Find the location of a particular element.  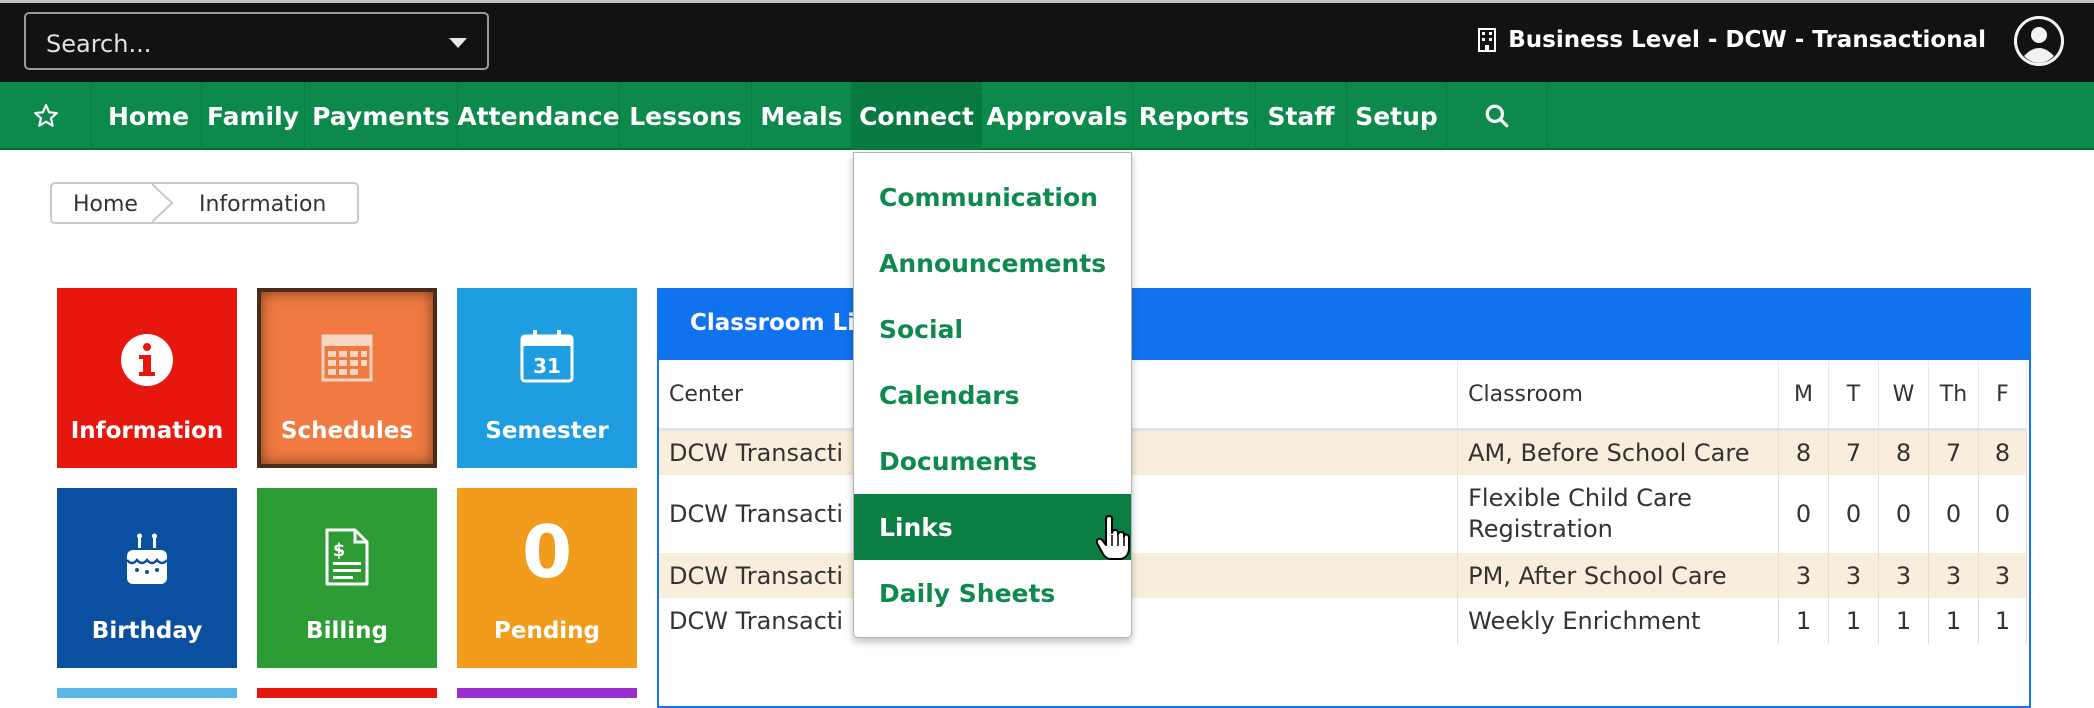

cell-w: 8 is located at coordinates (1903, 452).